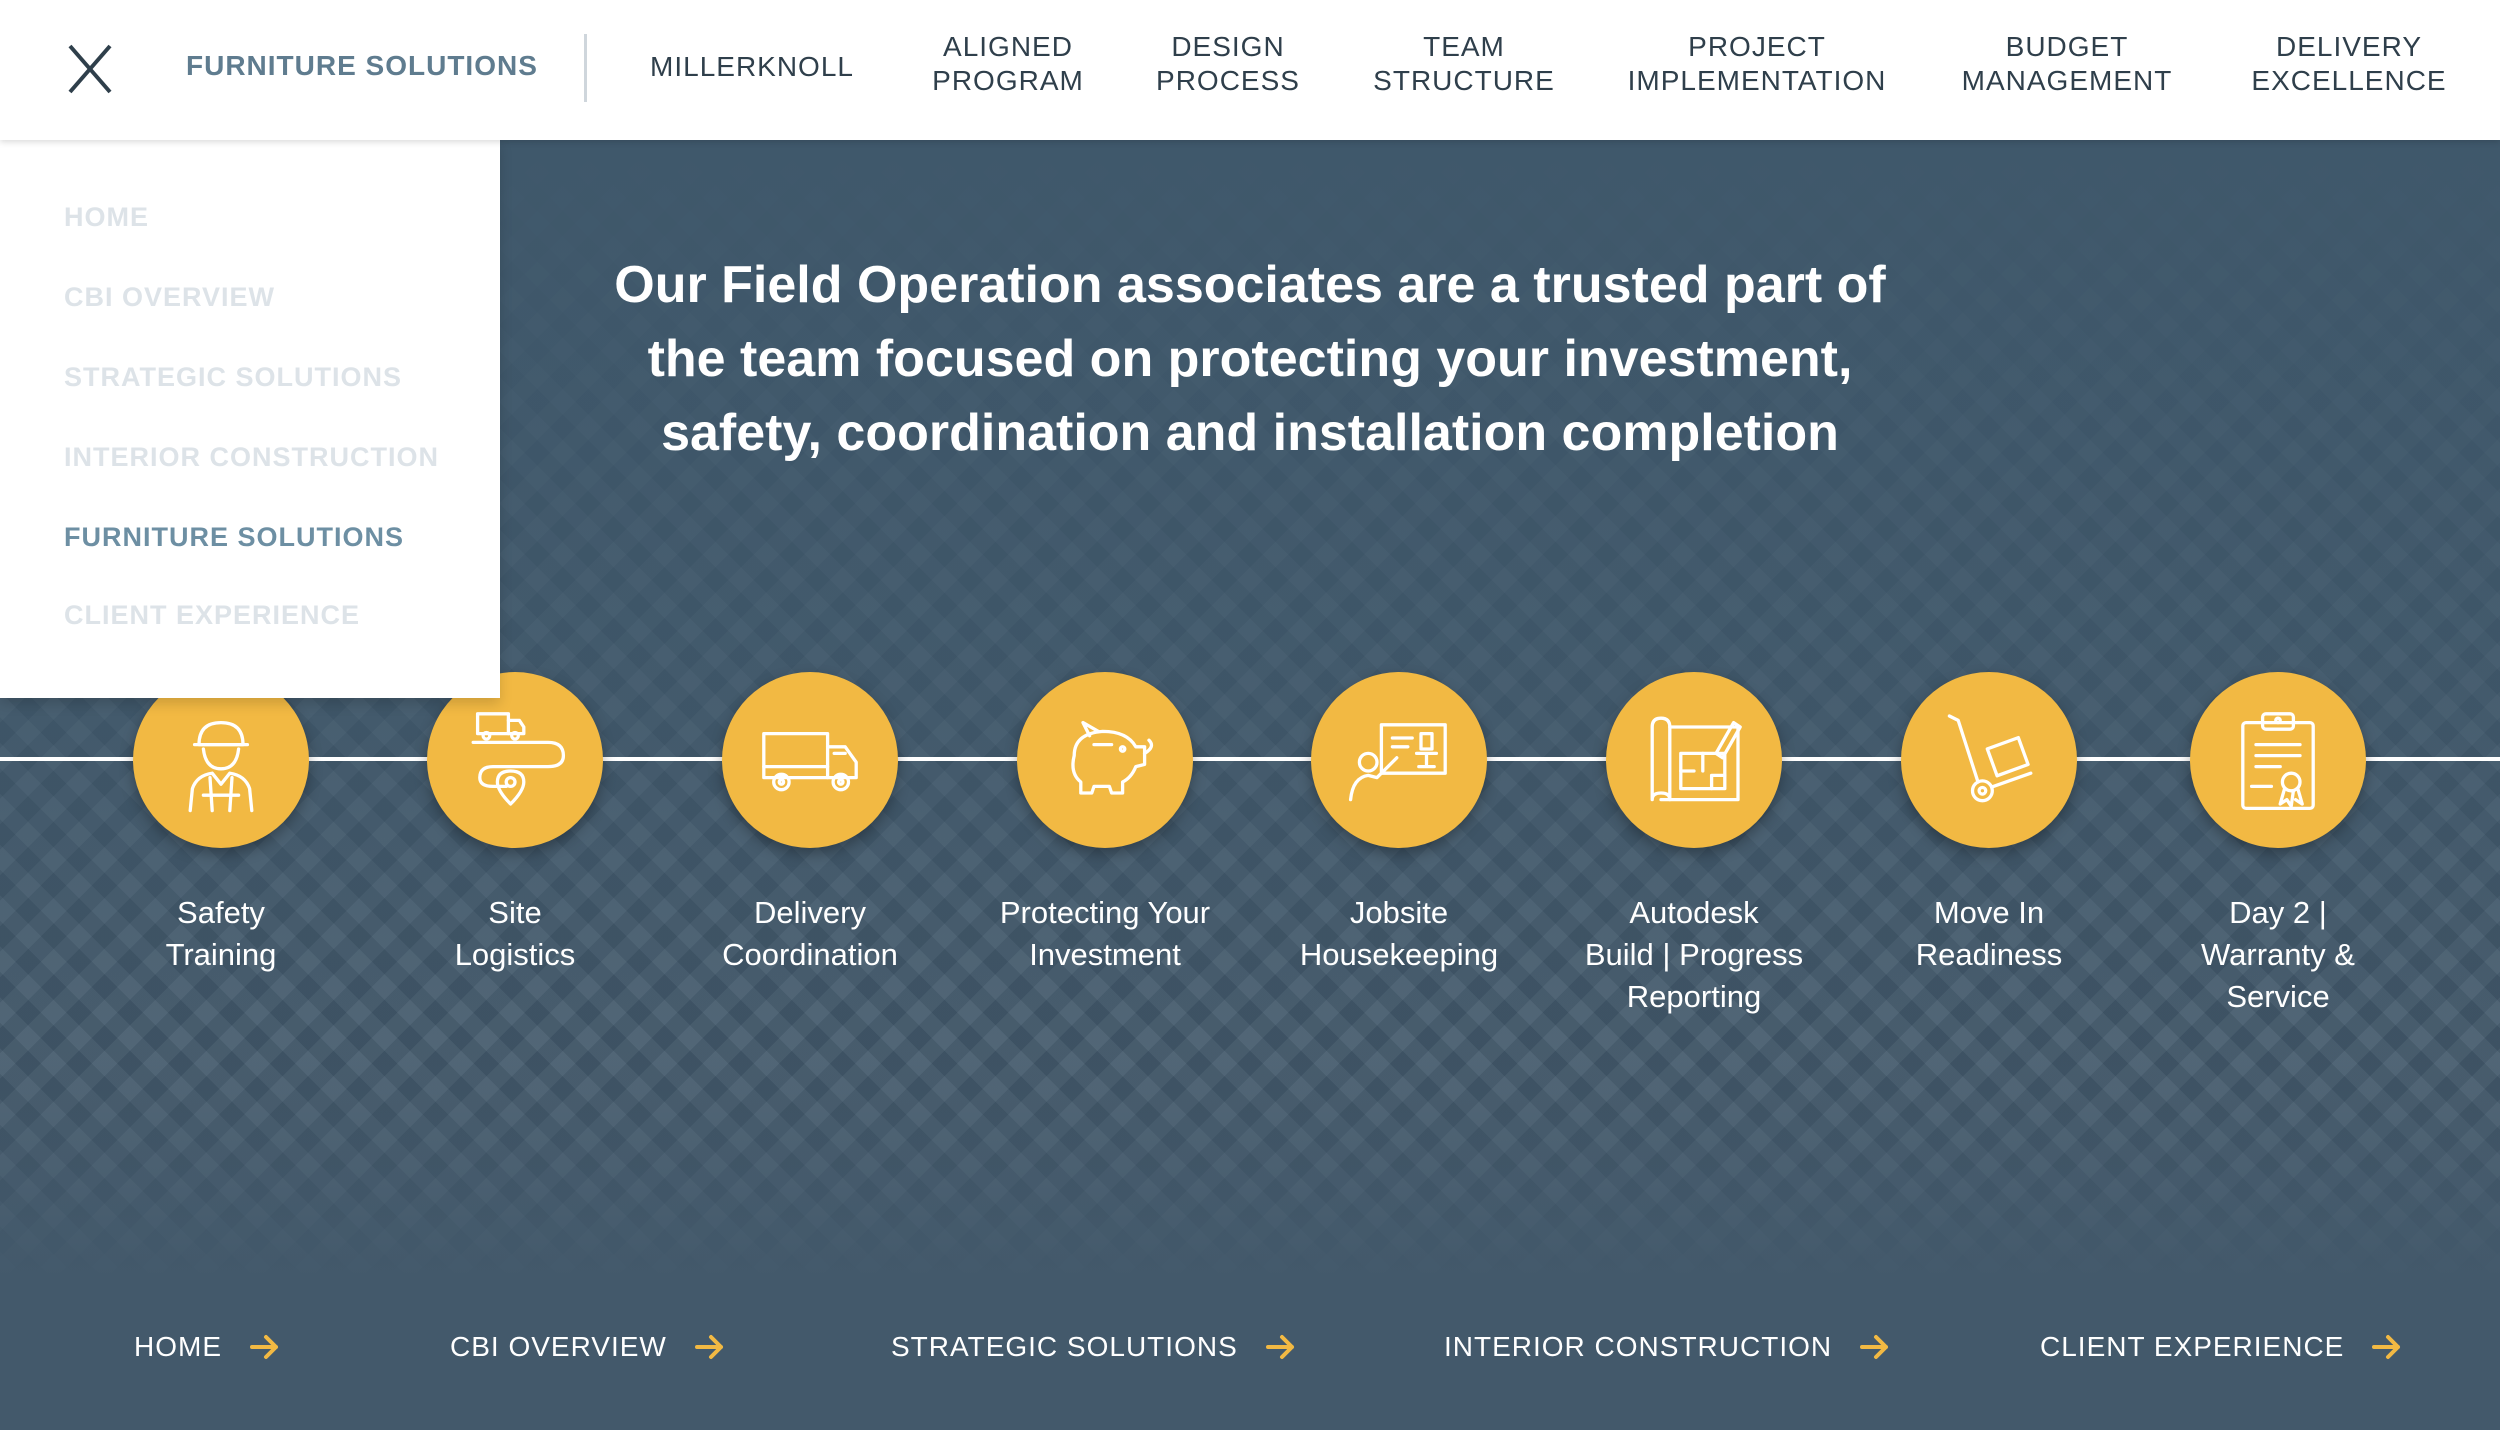  I want to click on step-label: Autodesk Build | Progress Reporting, so click(1694, 954).